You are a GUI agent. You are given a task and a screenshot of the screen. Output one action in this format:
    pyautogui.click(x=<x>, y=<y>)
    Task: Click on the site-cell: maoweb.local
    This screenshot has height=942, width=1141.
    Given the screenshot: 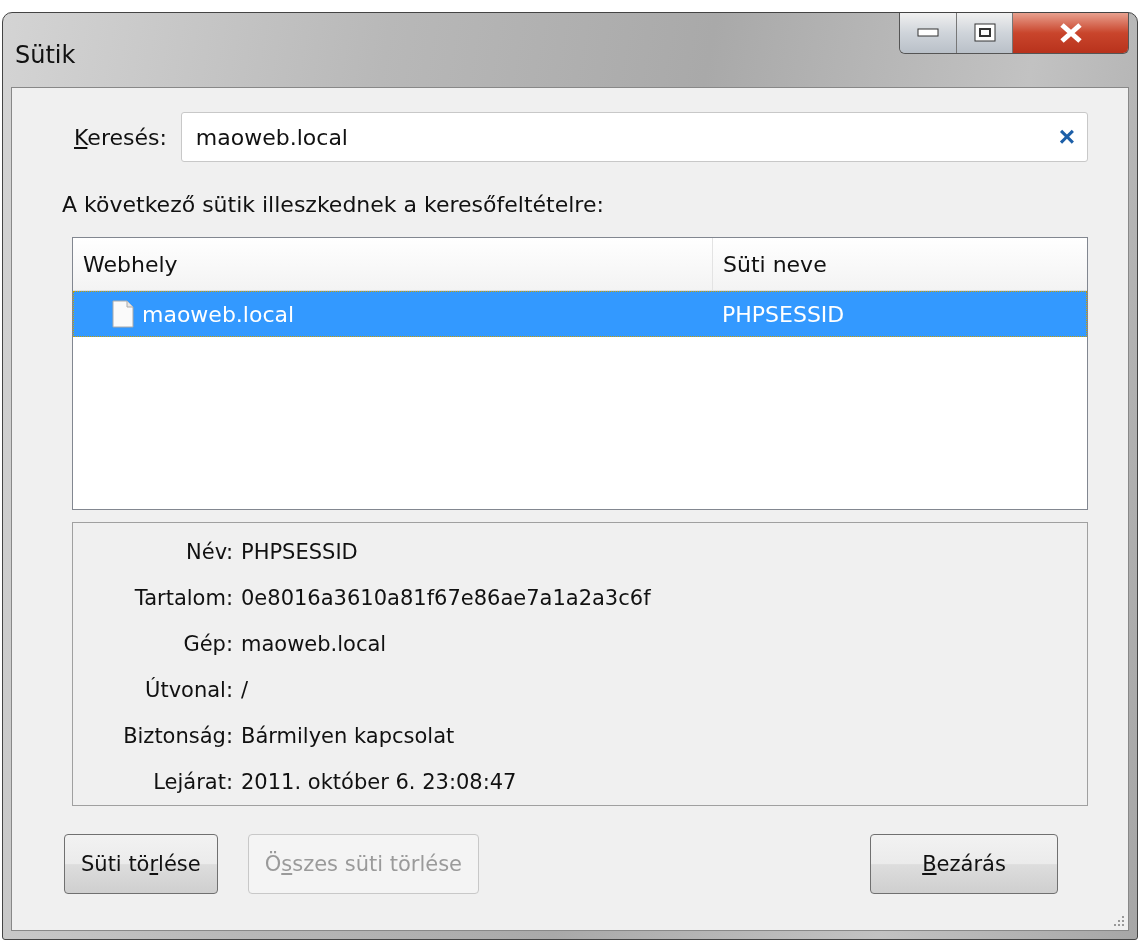 What is the action you would take?
    pyautogui.click(x=218, y=314)
    